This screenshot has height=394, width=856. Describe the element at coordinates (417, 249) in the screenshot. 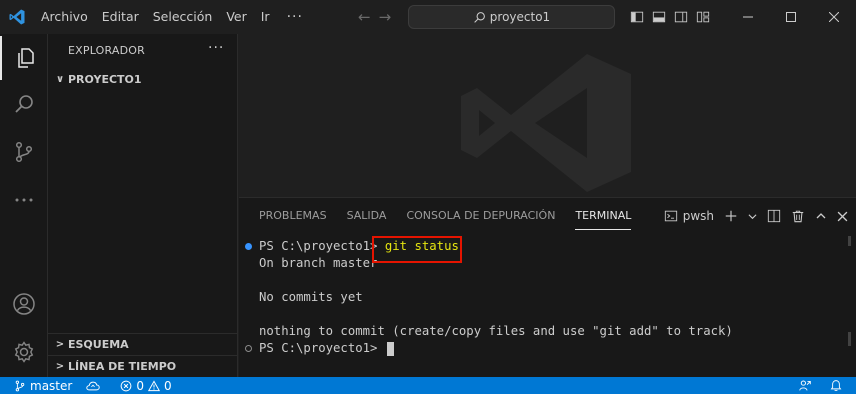

I see `command-highlight-box` at that location.